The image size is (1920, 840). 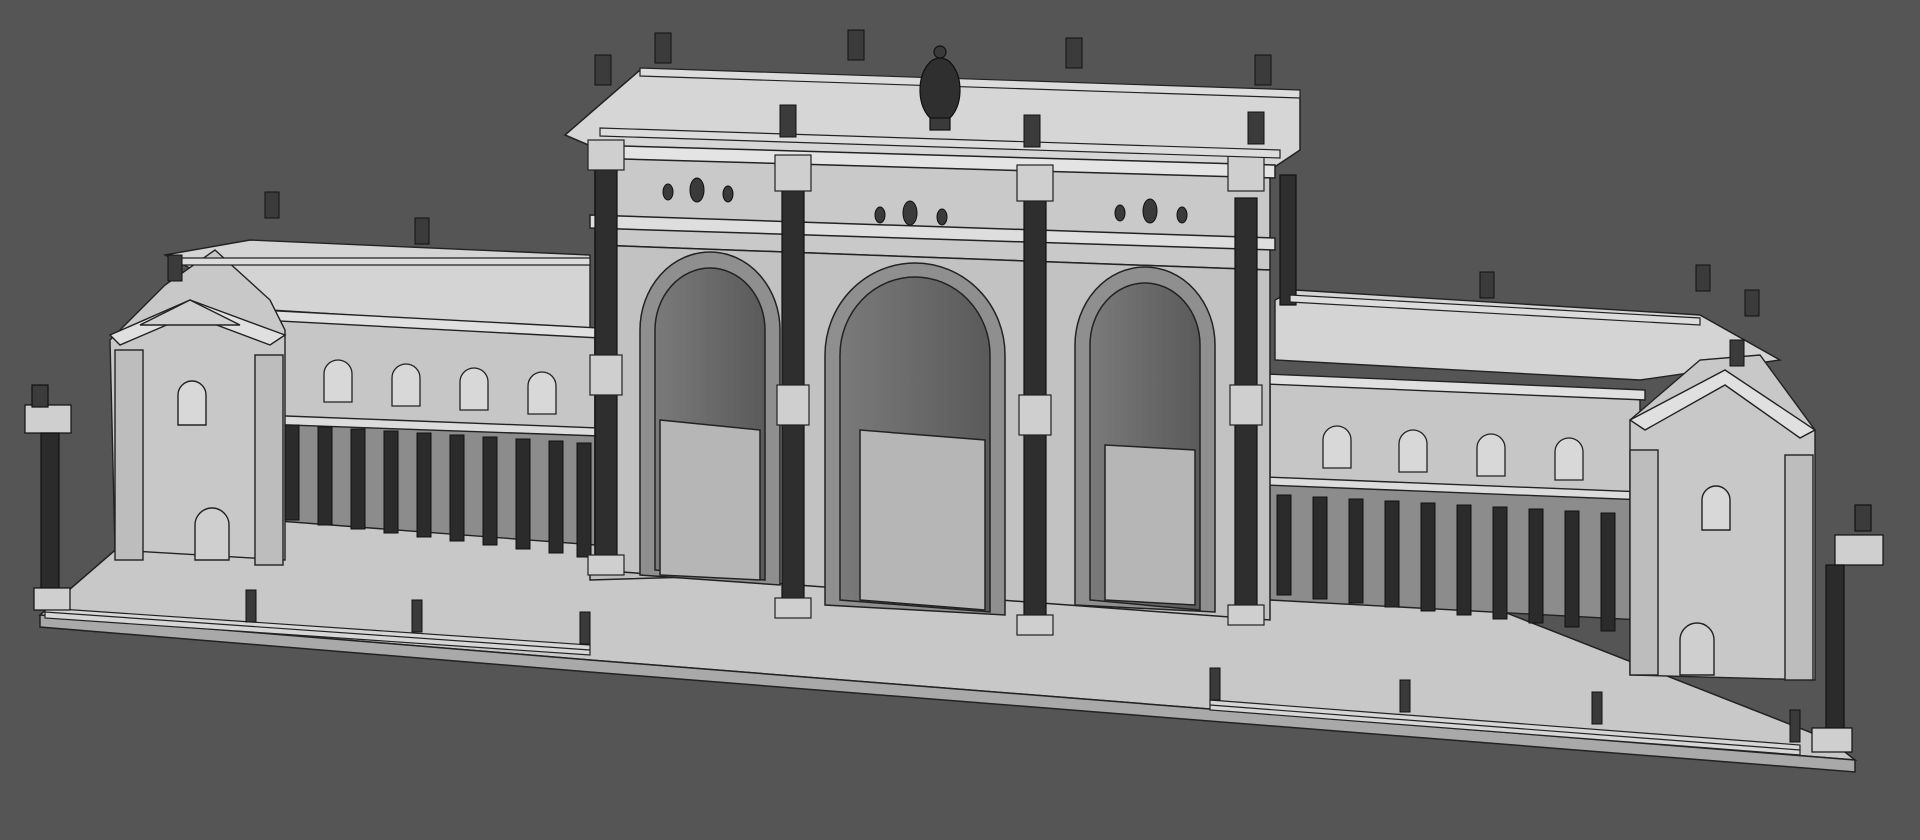 I want to click on freestanding-column-left, so click(x=48, y=497).